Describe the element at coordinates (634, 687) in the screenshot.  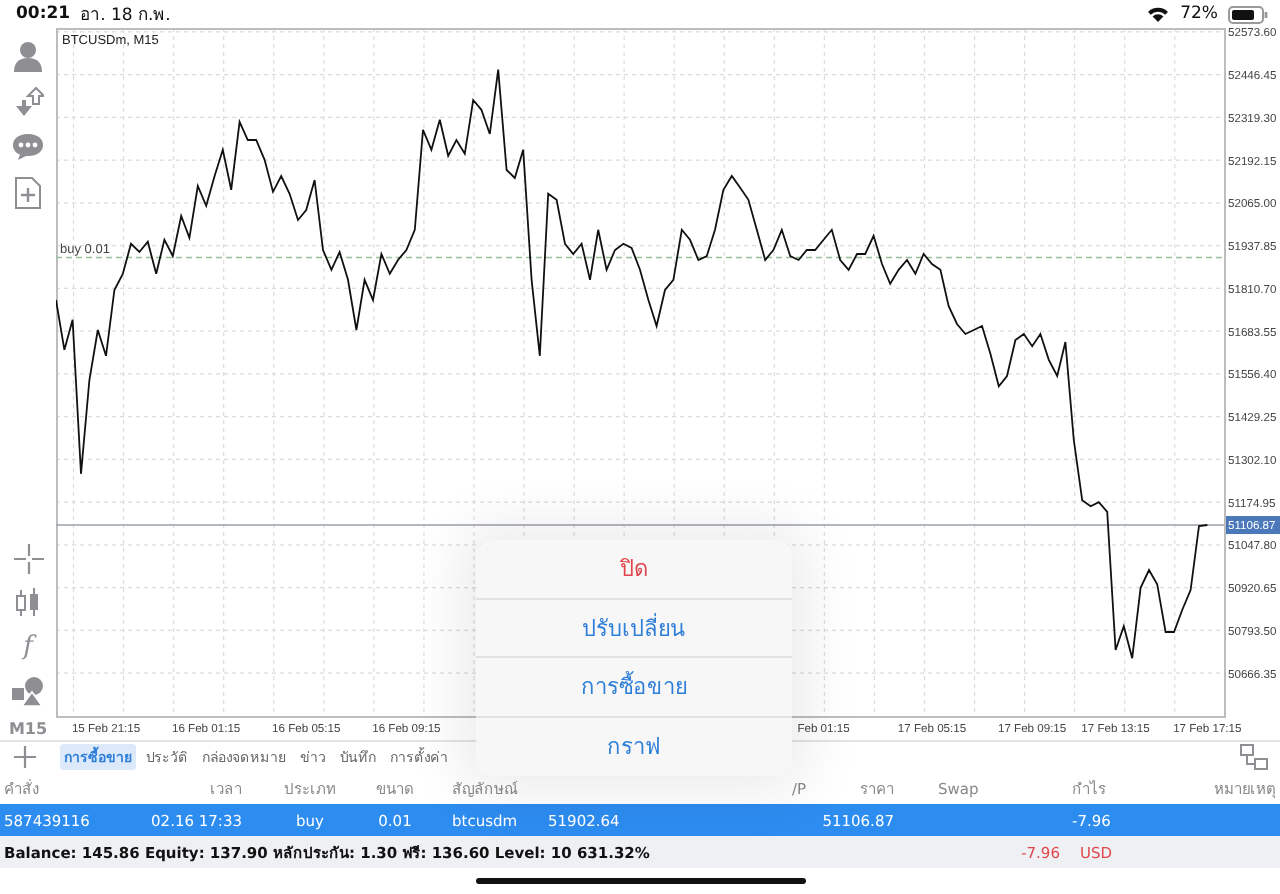
I see `menu-item: การซื้อขาย` at that location.